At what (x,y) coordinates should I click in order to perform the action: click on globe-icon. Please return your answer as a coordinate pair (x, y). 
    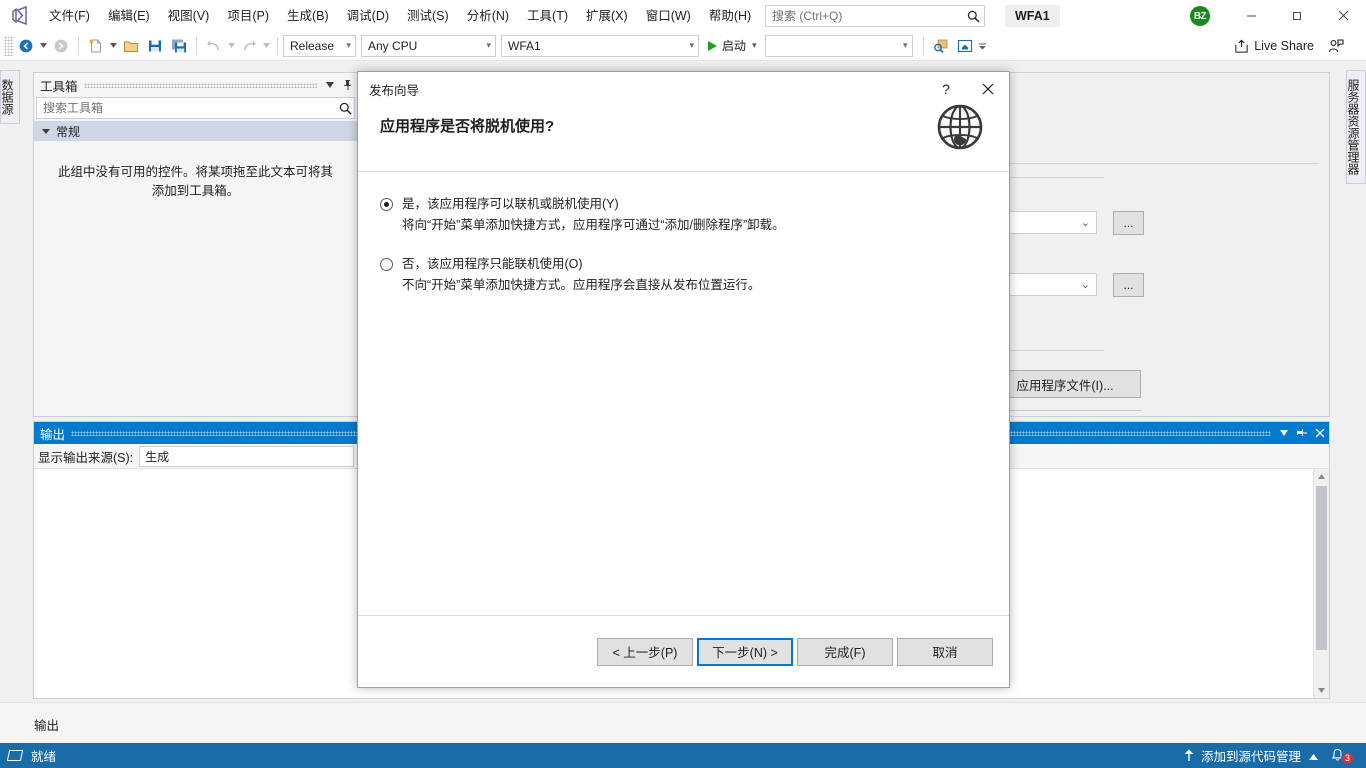
    Looking at the image, I should click on (960, 128).